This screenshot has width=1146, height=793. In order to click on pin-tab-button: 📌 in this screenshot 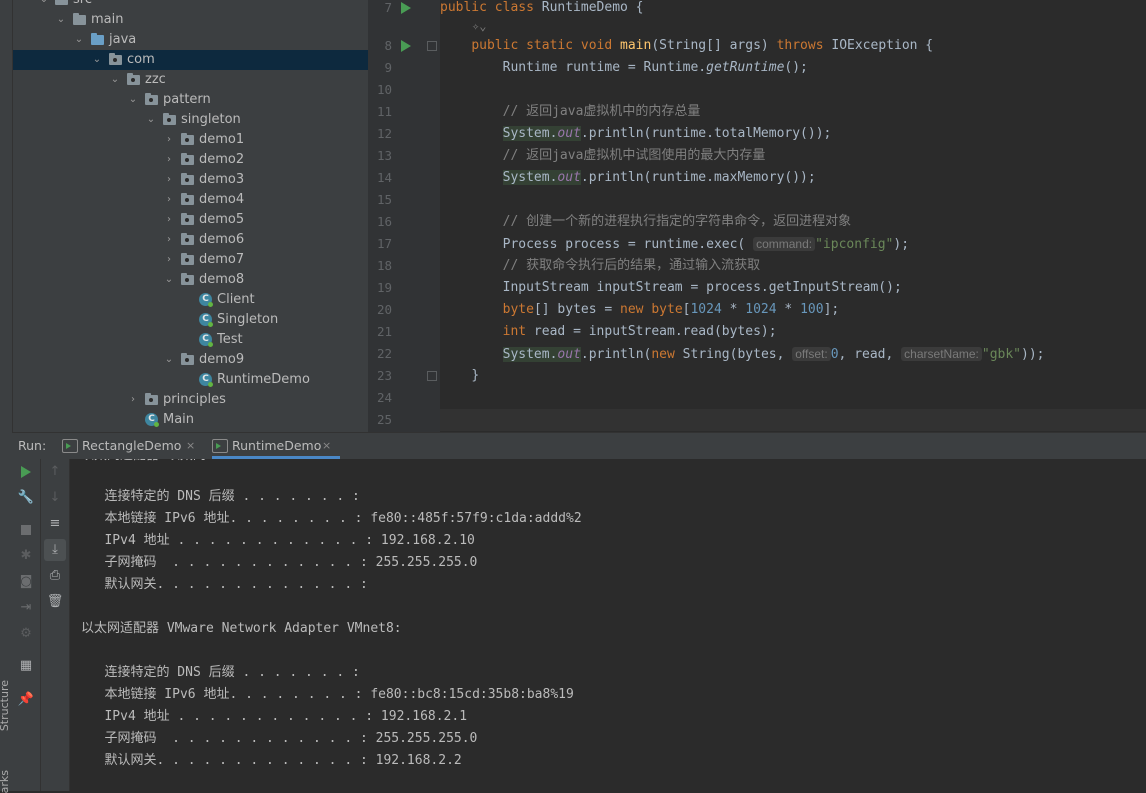, I will do `click(26, 700)`.